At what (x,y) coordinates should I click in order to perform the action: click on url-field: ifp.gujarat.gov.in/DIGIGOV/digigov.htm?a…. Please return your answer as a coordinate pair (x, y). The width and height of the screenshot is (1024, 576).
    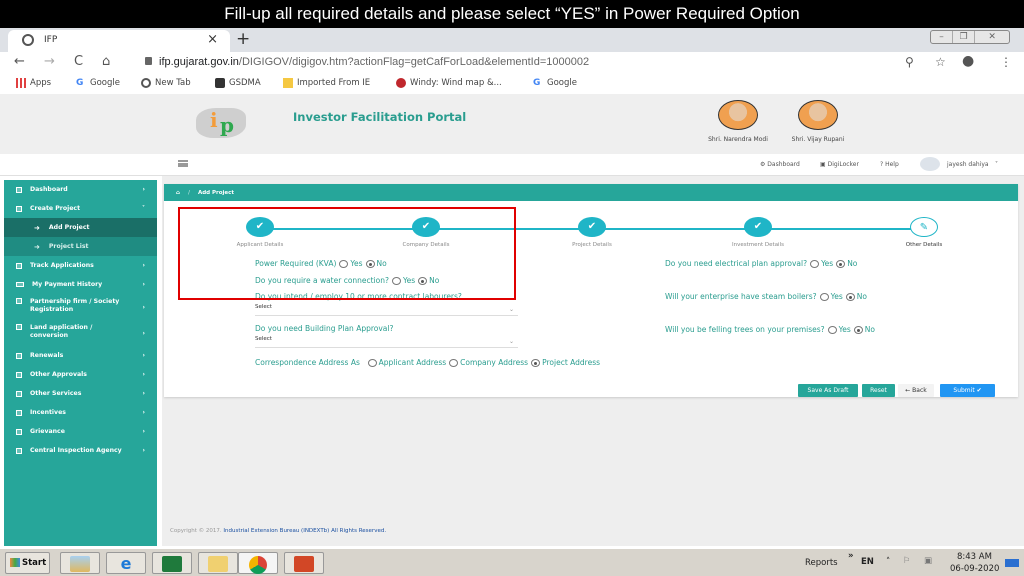
    Looking at the image, I should click on (367, 62).